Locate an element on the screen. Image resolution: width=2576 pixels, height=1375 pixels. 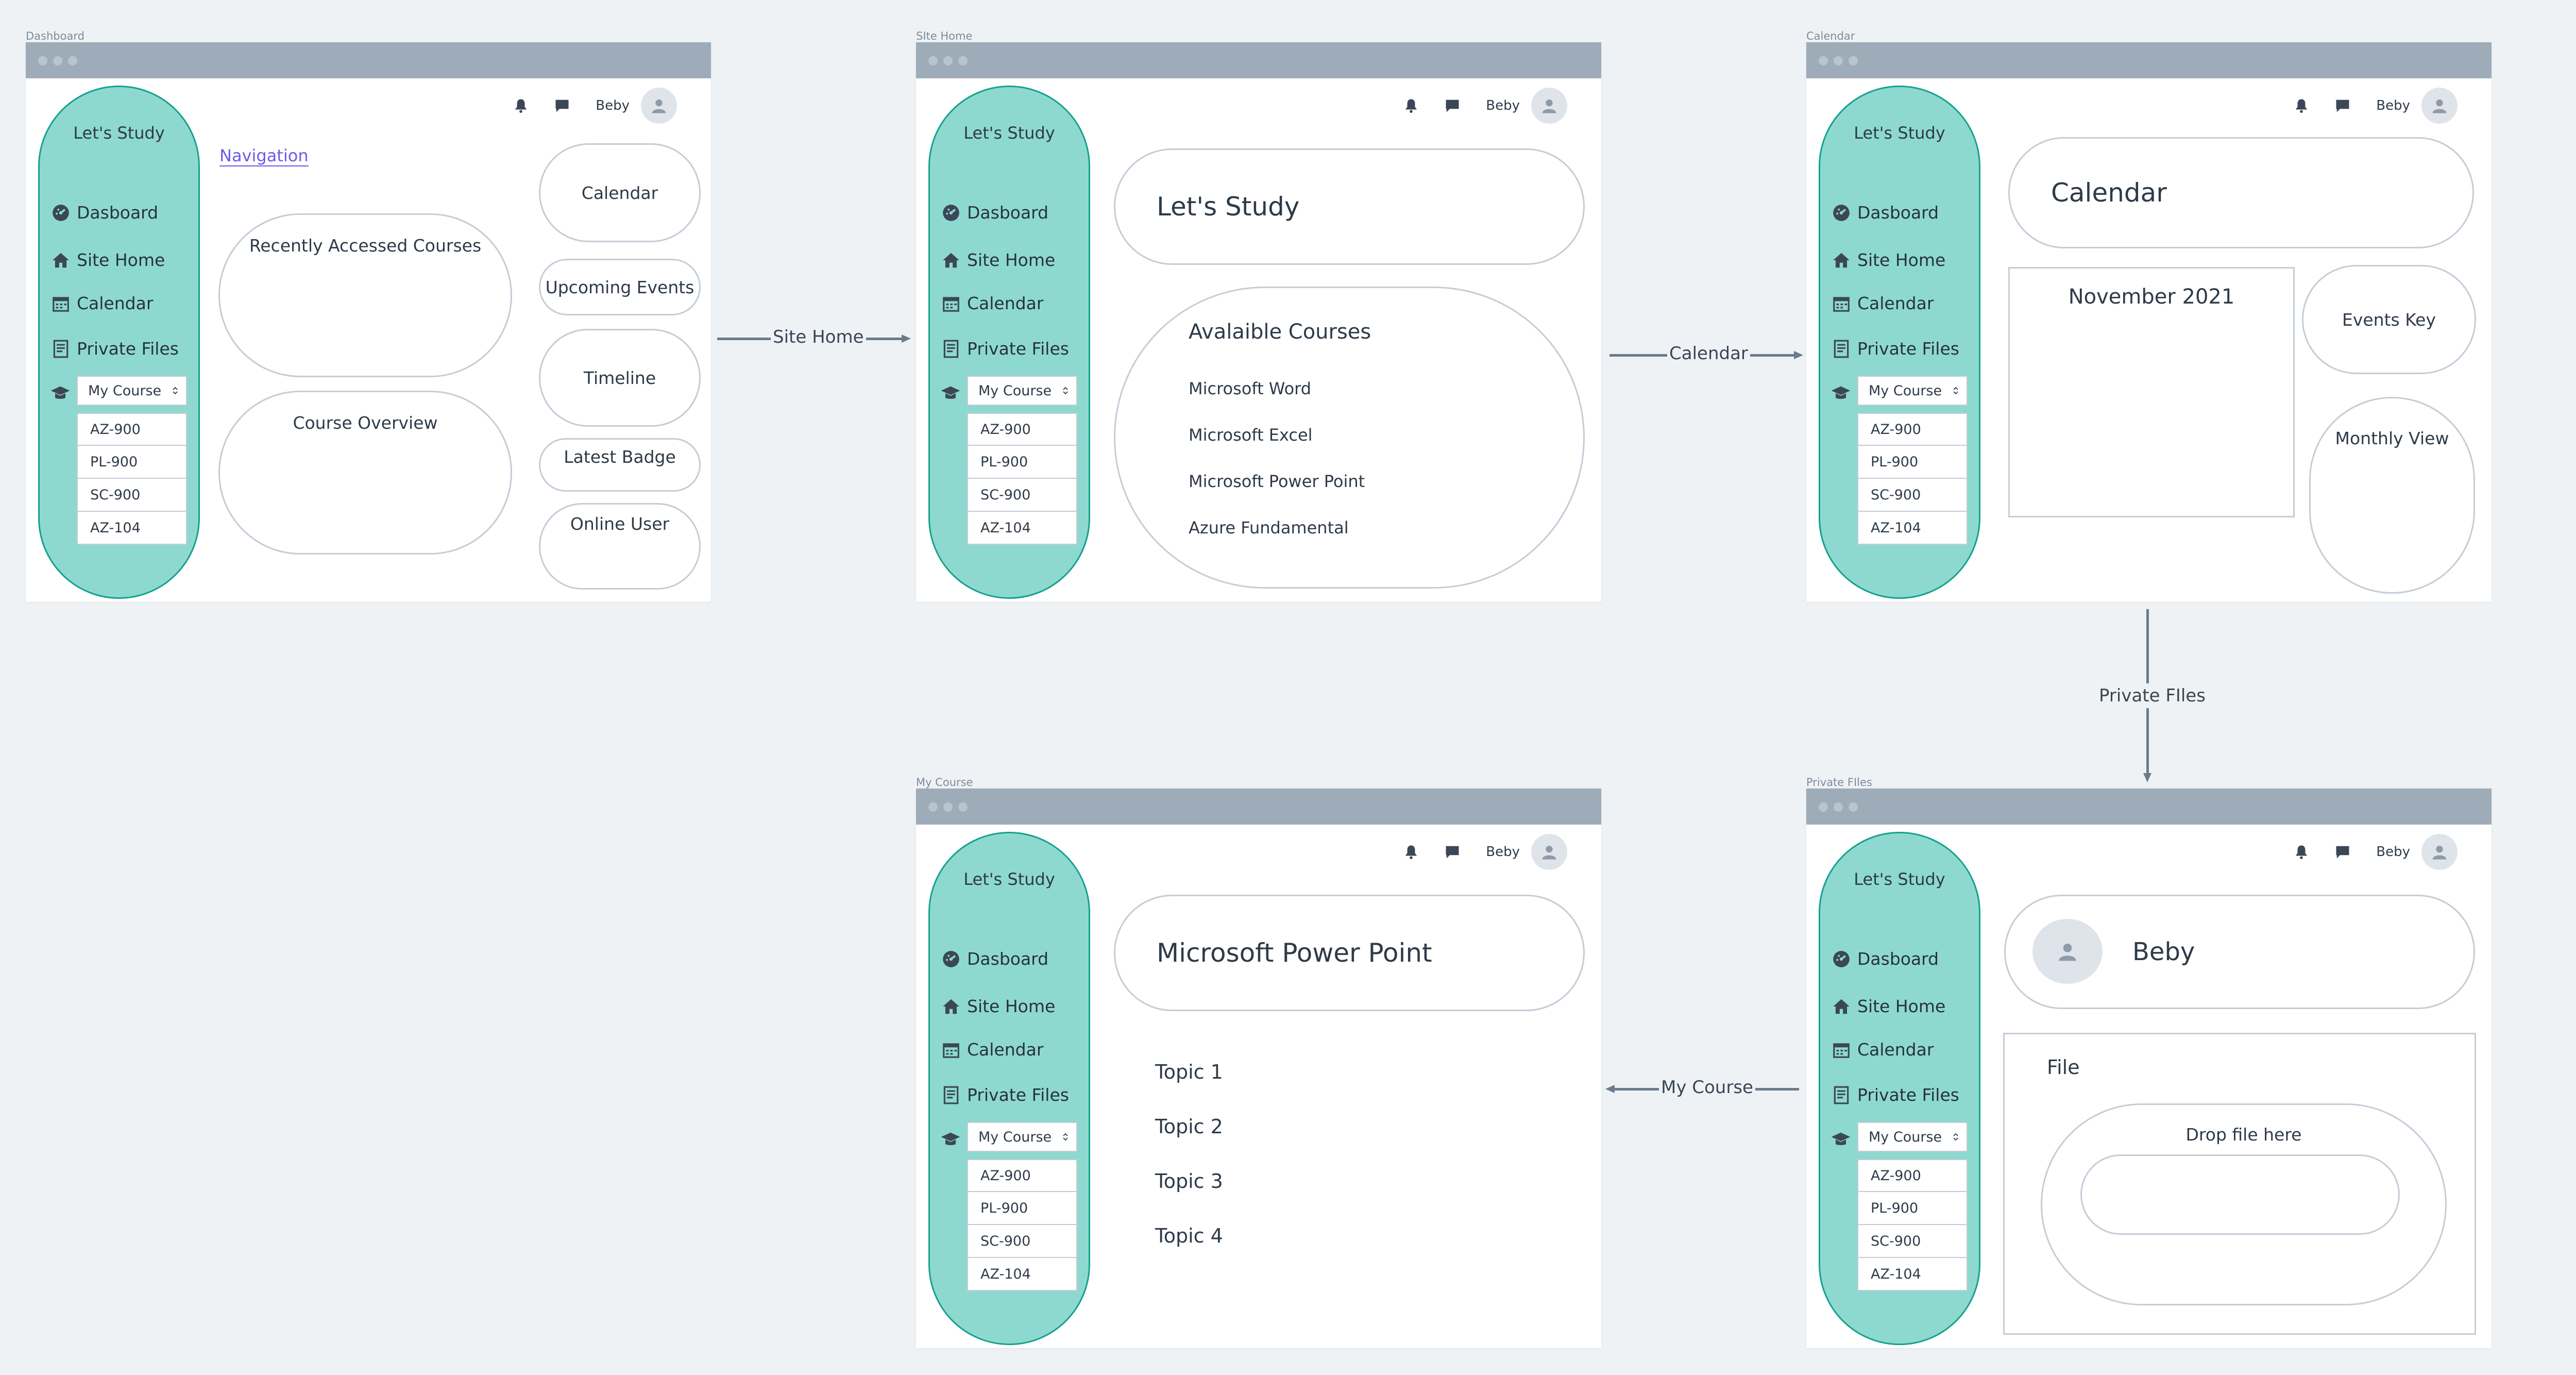
course-link: Microsoft Word is located at coordinates (1250, 388).